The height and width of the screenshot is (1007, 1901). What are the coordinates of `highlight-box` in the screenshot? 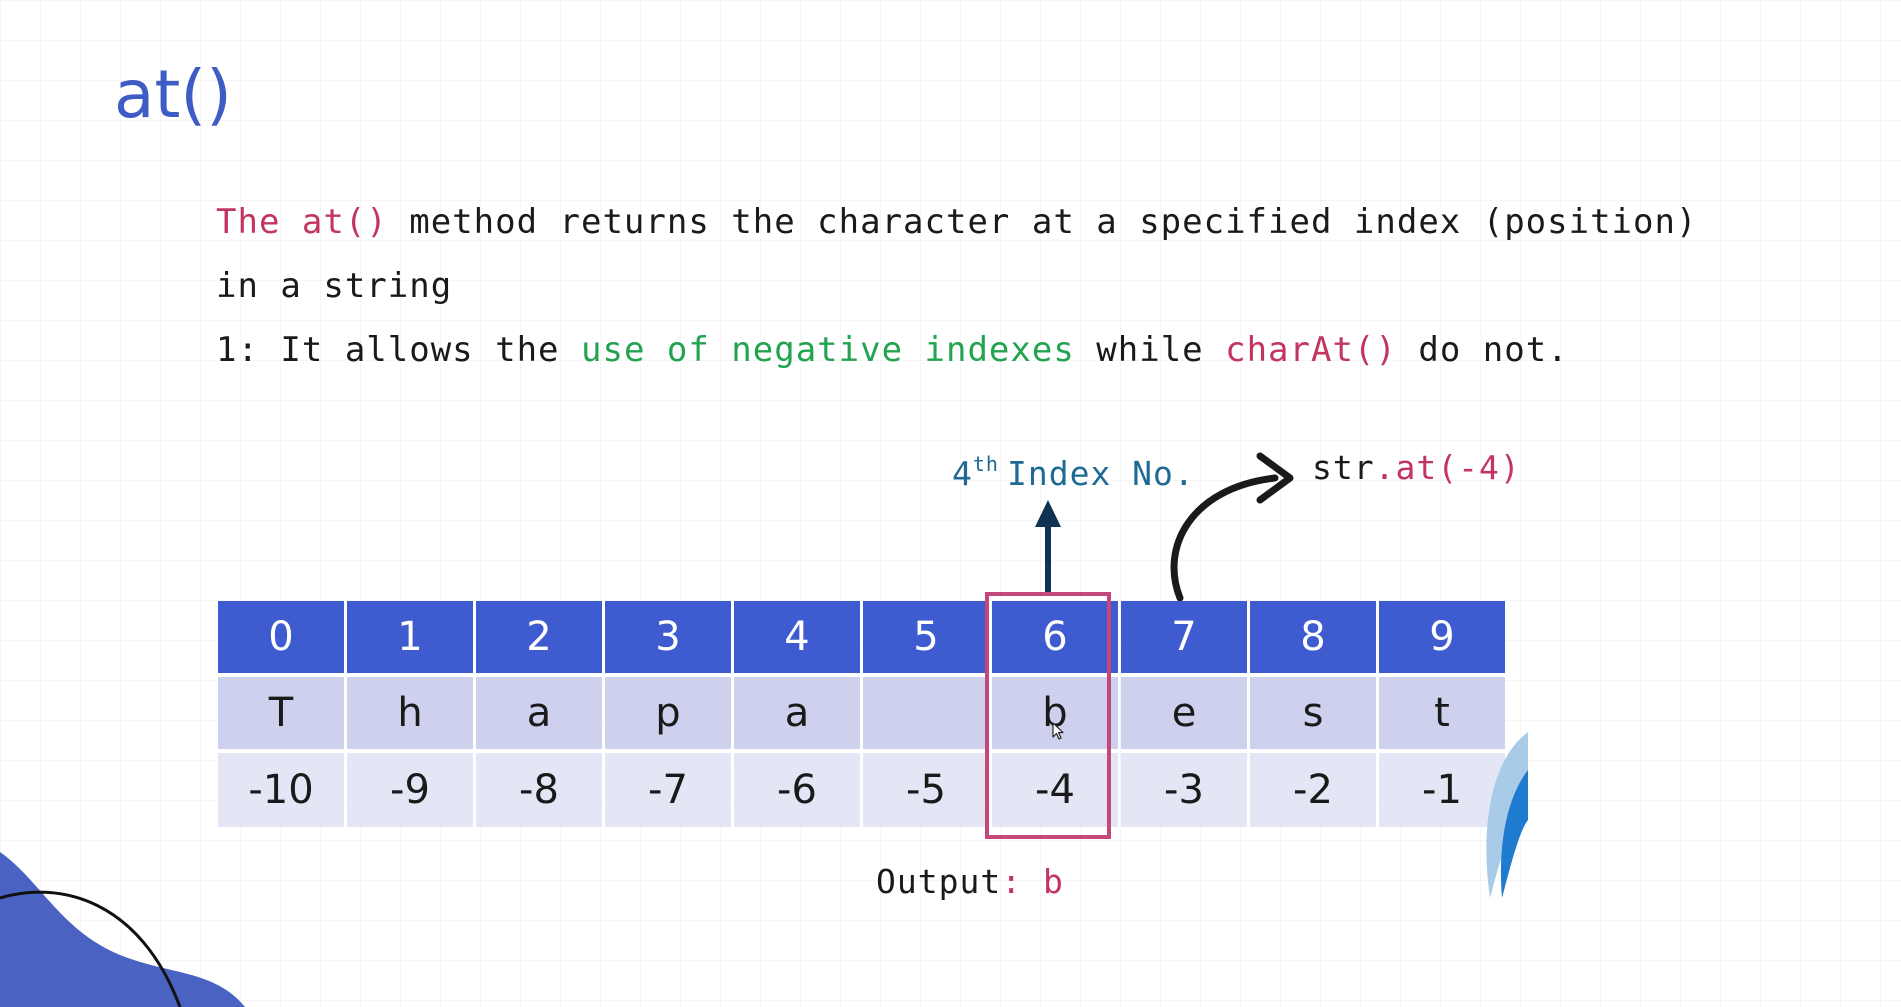 It's located at (1048, 715).